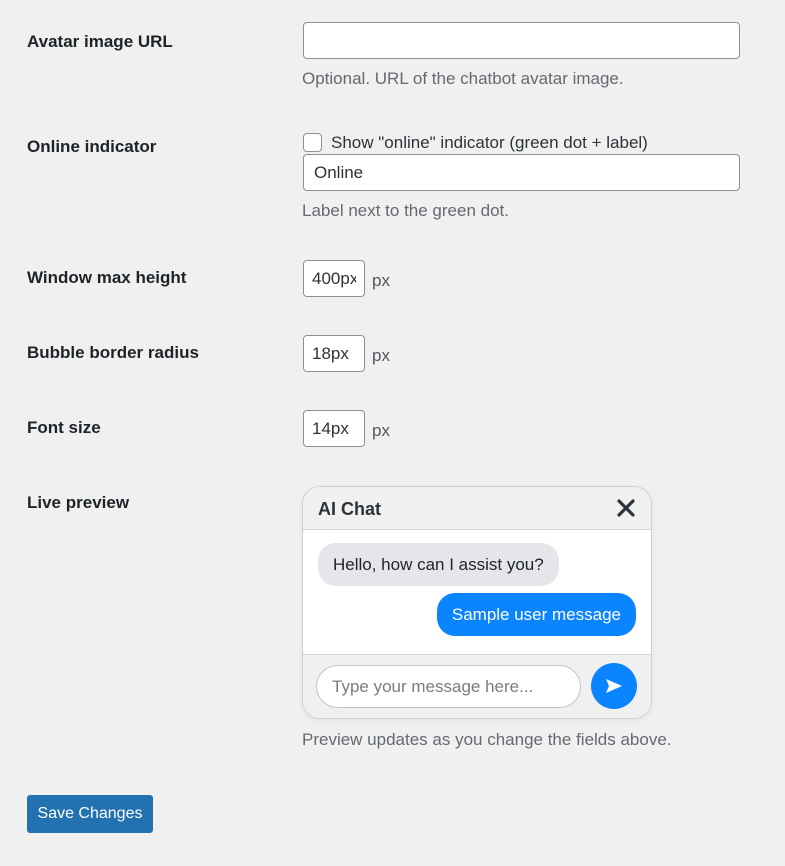 Image resolution: width=785 pixels, height=866 pixels. Describe the element at coordinates (334, 353) in the screenshot. I see `bubble-border-radius-input` at that location.